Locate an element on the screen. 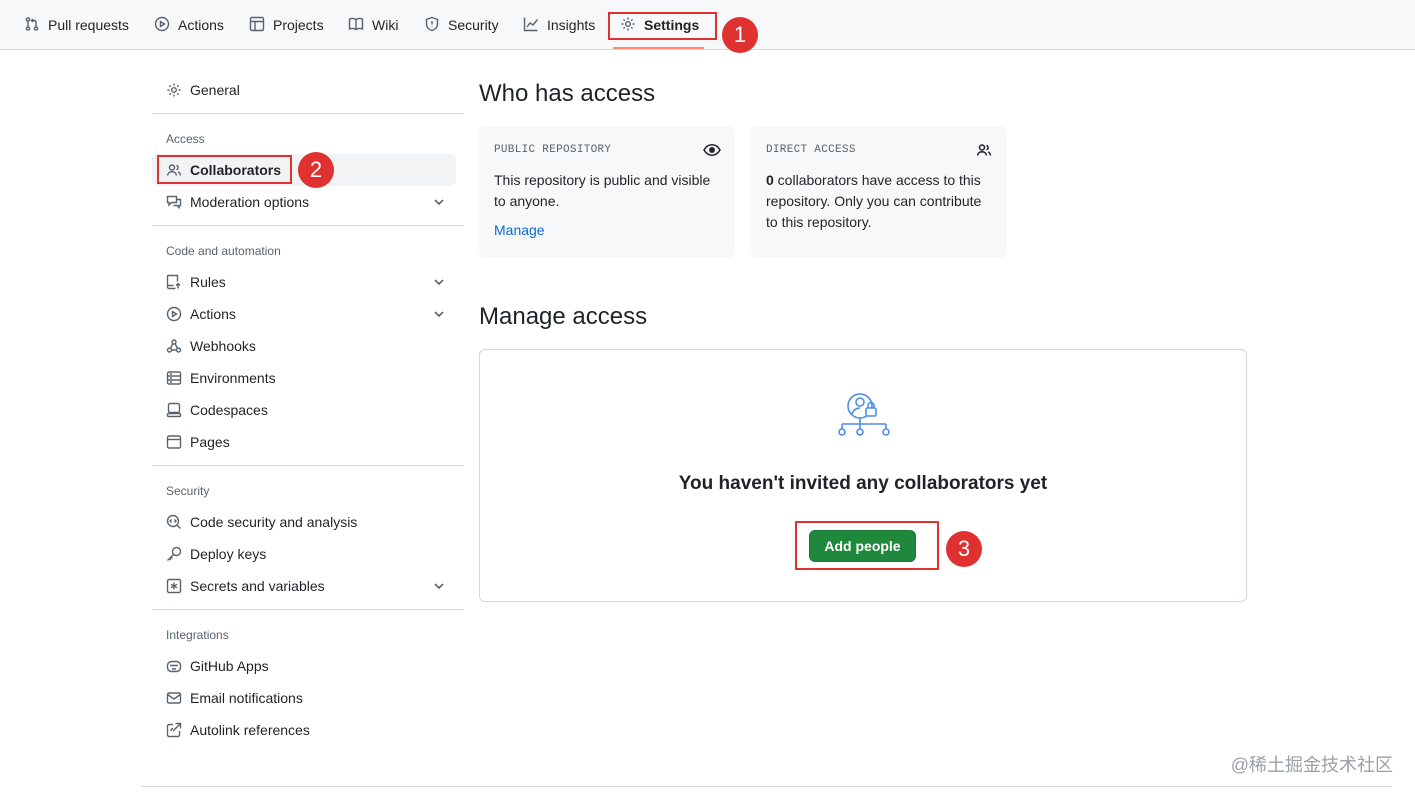 The image size is (1415, 795). sidebar-item-moderation: Moderation options is located at coordinates (304, 202).